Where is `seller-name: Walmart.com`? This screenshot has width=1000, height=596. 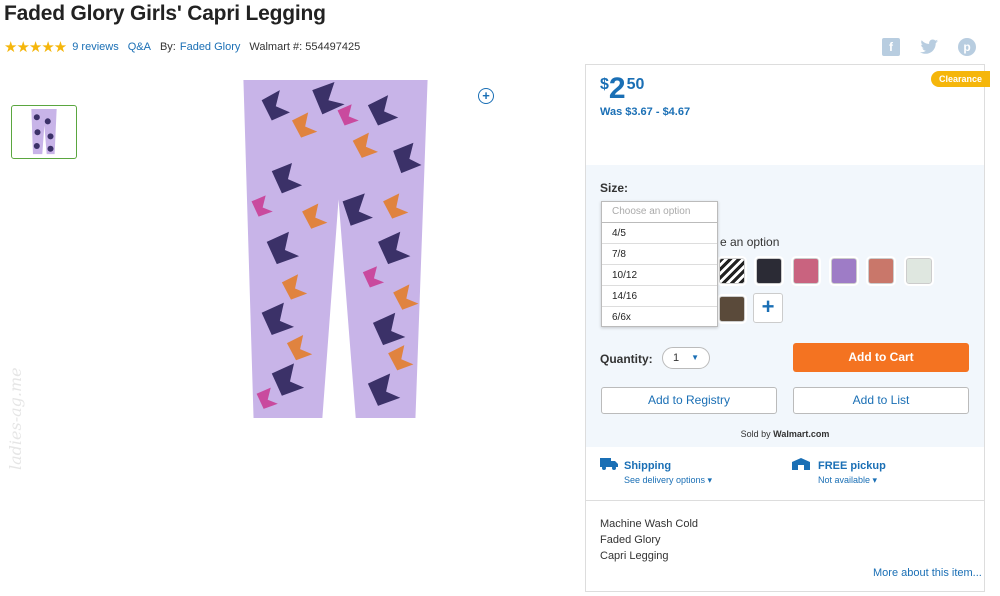 seller-name: Walmart.com is located at coordinates (801, 434).